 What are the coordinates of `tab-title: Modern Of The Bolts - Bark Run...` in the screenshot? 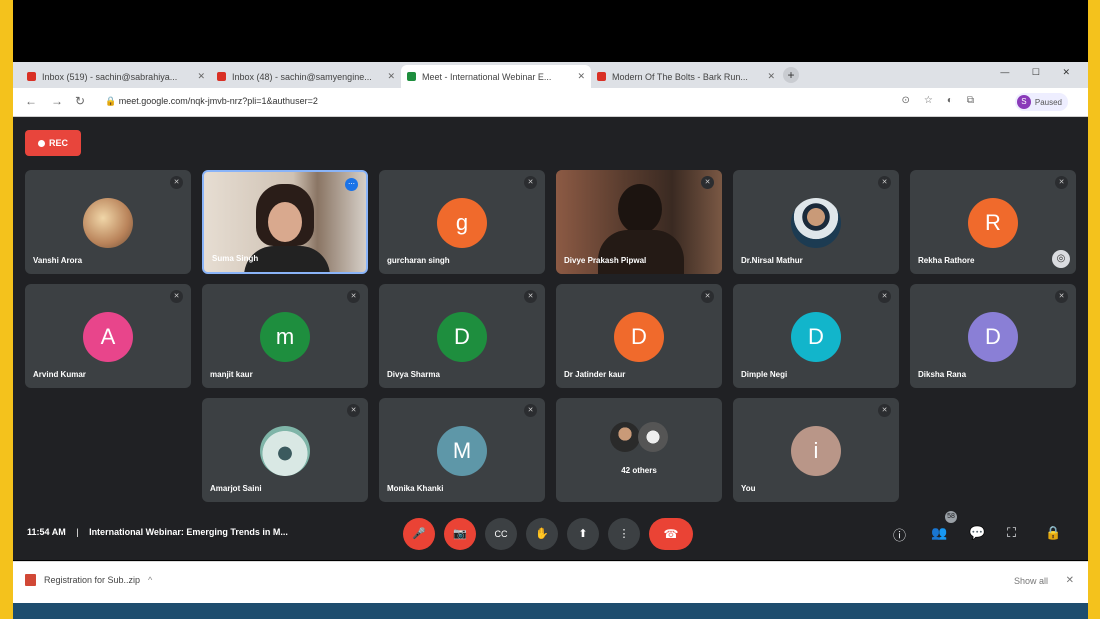 It's located at (680, 76).